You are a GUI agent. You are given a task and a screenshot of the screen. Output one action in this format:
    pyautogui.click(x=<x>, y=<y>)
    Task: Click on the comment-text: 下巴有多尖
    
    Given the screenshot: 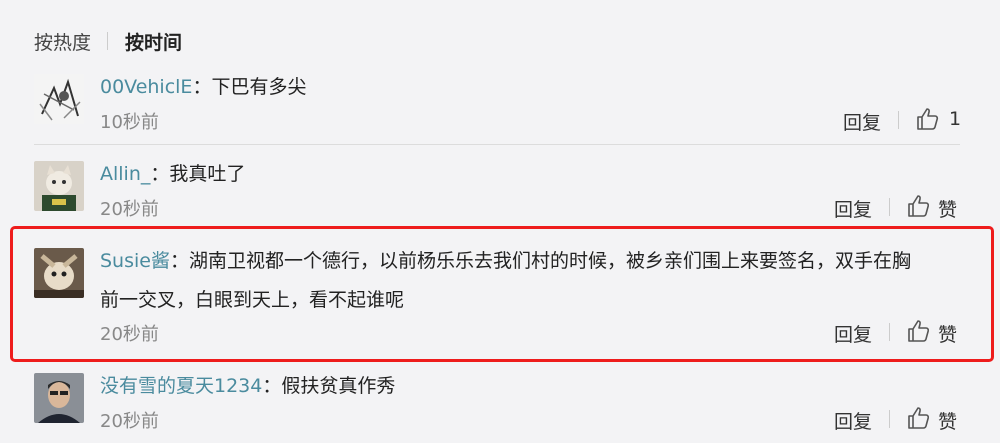 What is the action you would take?
    pyautogui.click(x=259, y=87)
    